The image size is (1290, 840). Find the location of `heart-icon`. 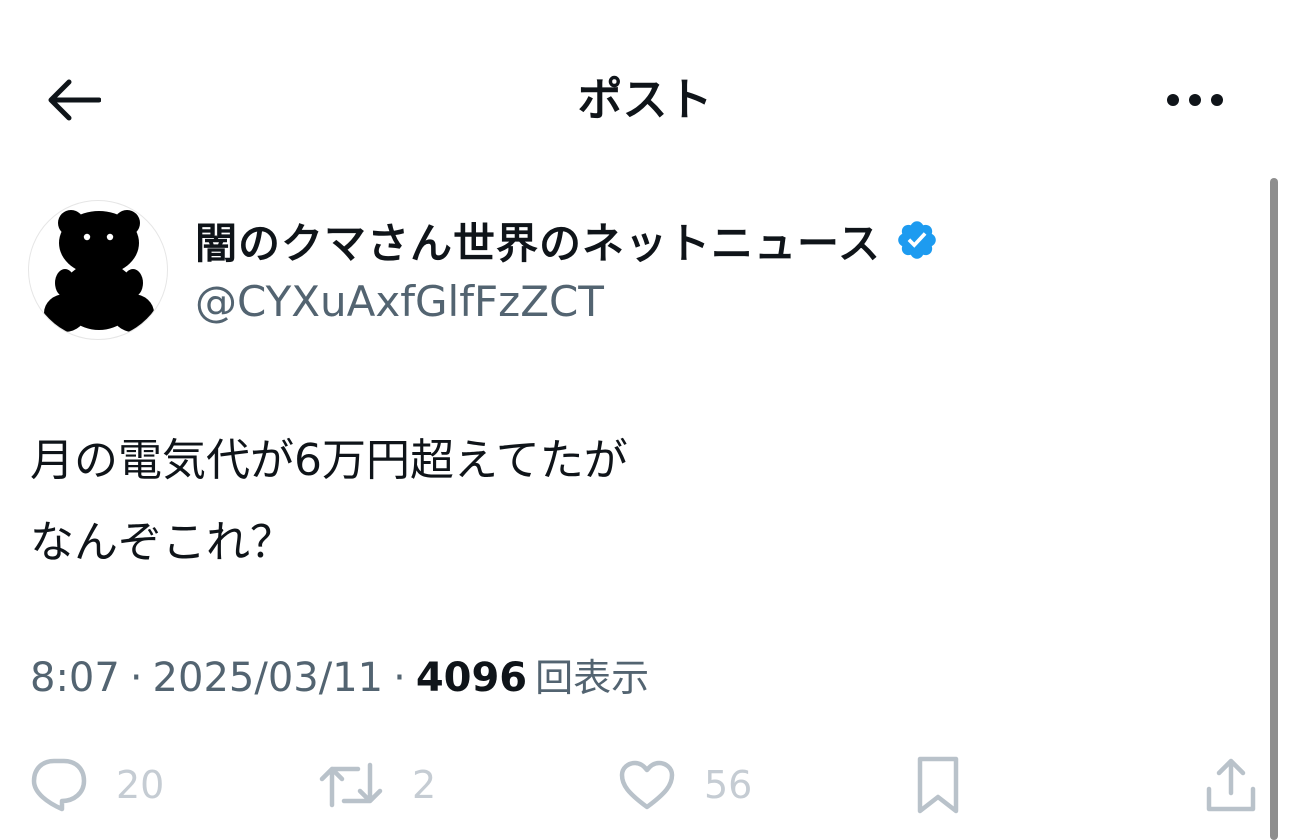

heart-icon is located at coordinates (647, 785).